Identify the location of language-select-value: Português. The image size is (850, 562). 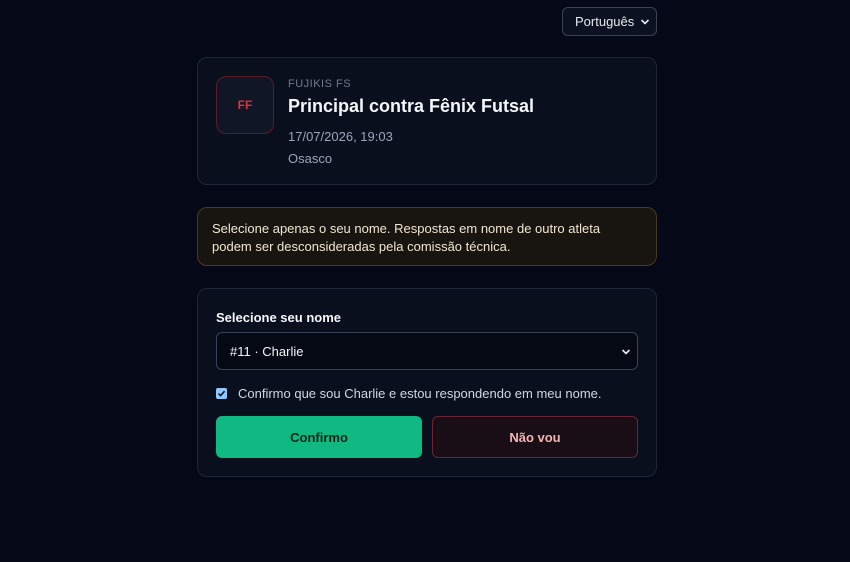
(605, 21).